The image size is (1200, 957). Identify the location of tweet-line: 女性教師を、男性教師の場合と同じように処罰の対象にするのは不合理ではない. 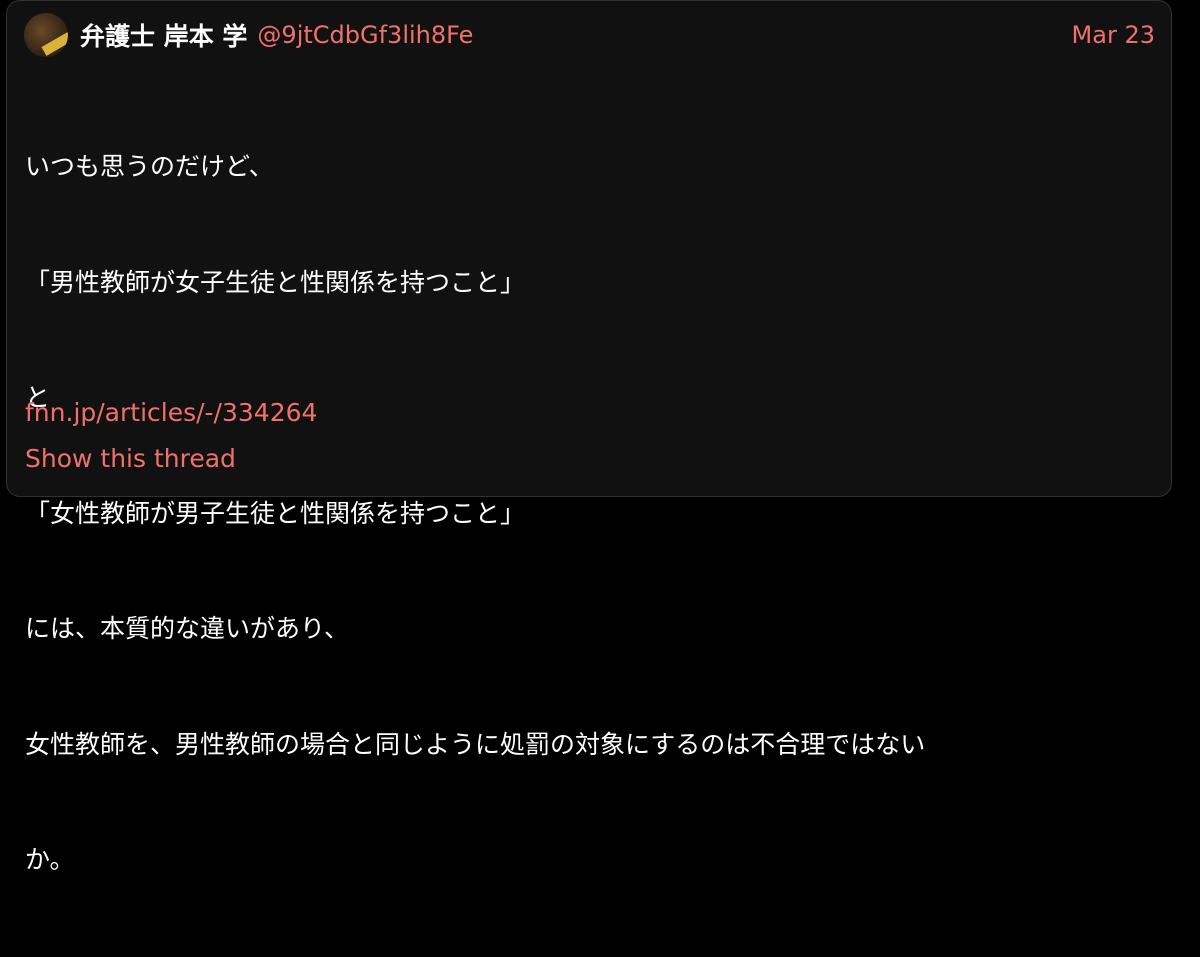
(475, 744).